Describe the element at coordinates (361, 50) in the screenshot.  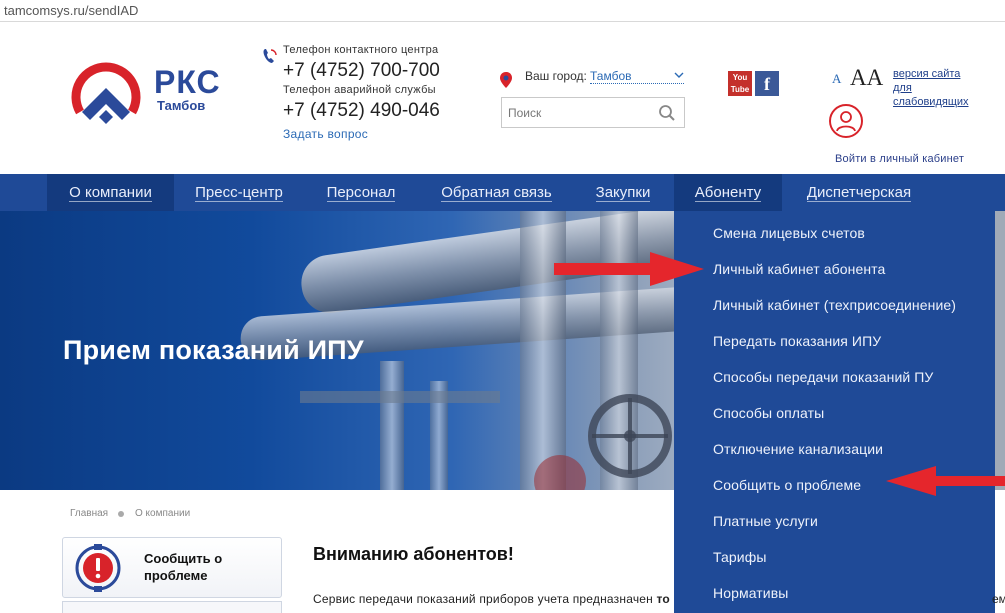
I see `contact-center-label: Телефон контактного центра` at that location.